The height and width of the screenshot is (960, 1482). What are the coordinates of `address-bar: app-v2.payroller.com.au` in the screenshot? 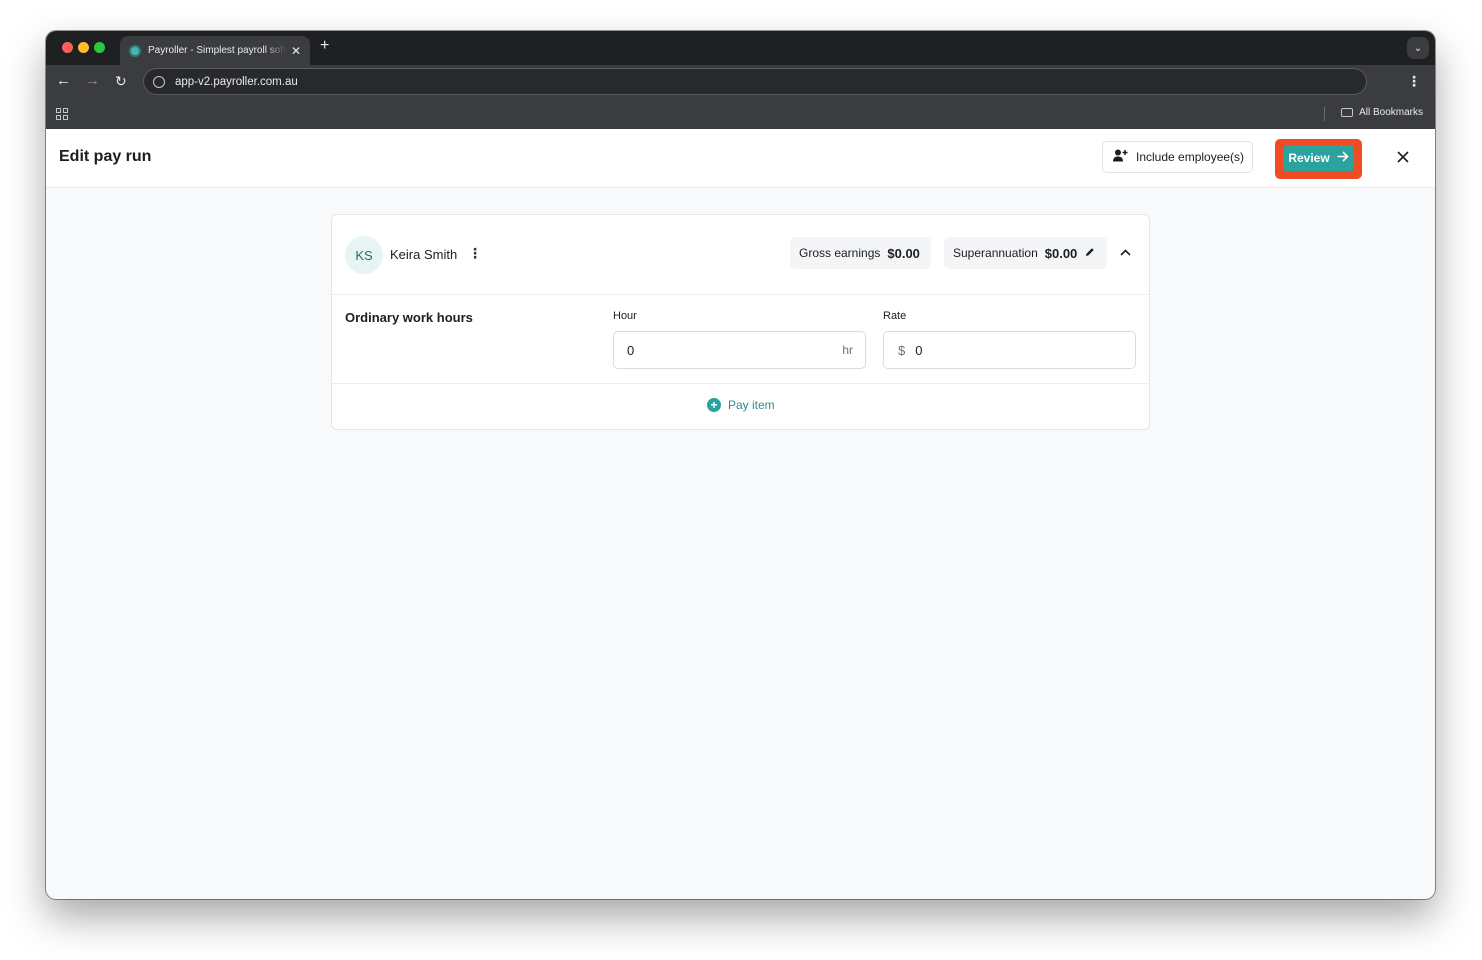 It's located at (755, 81).